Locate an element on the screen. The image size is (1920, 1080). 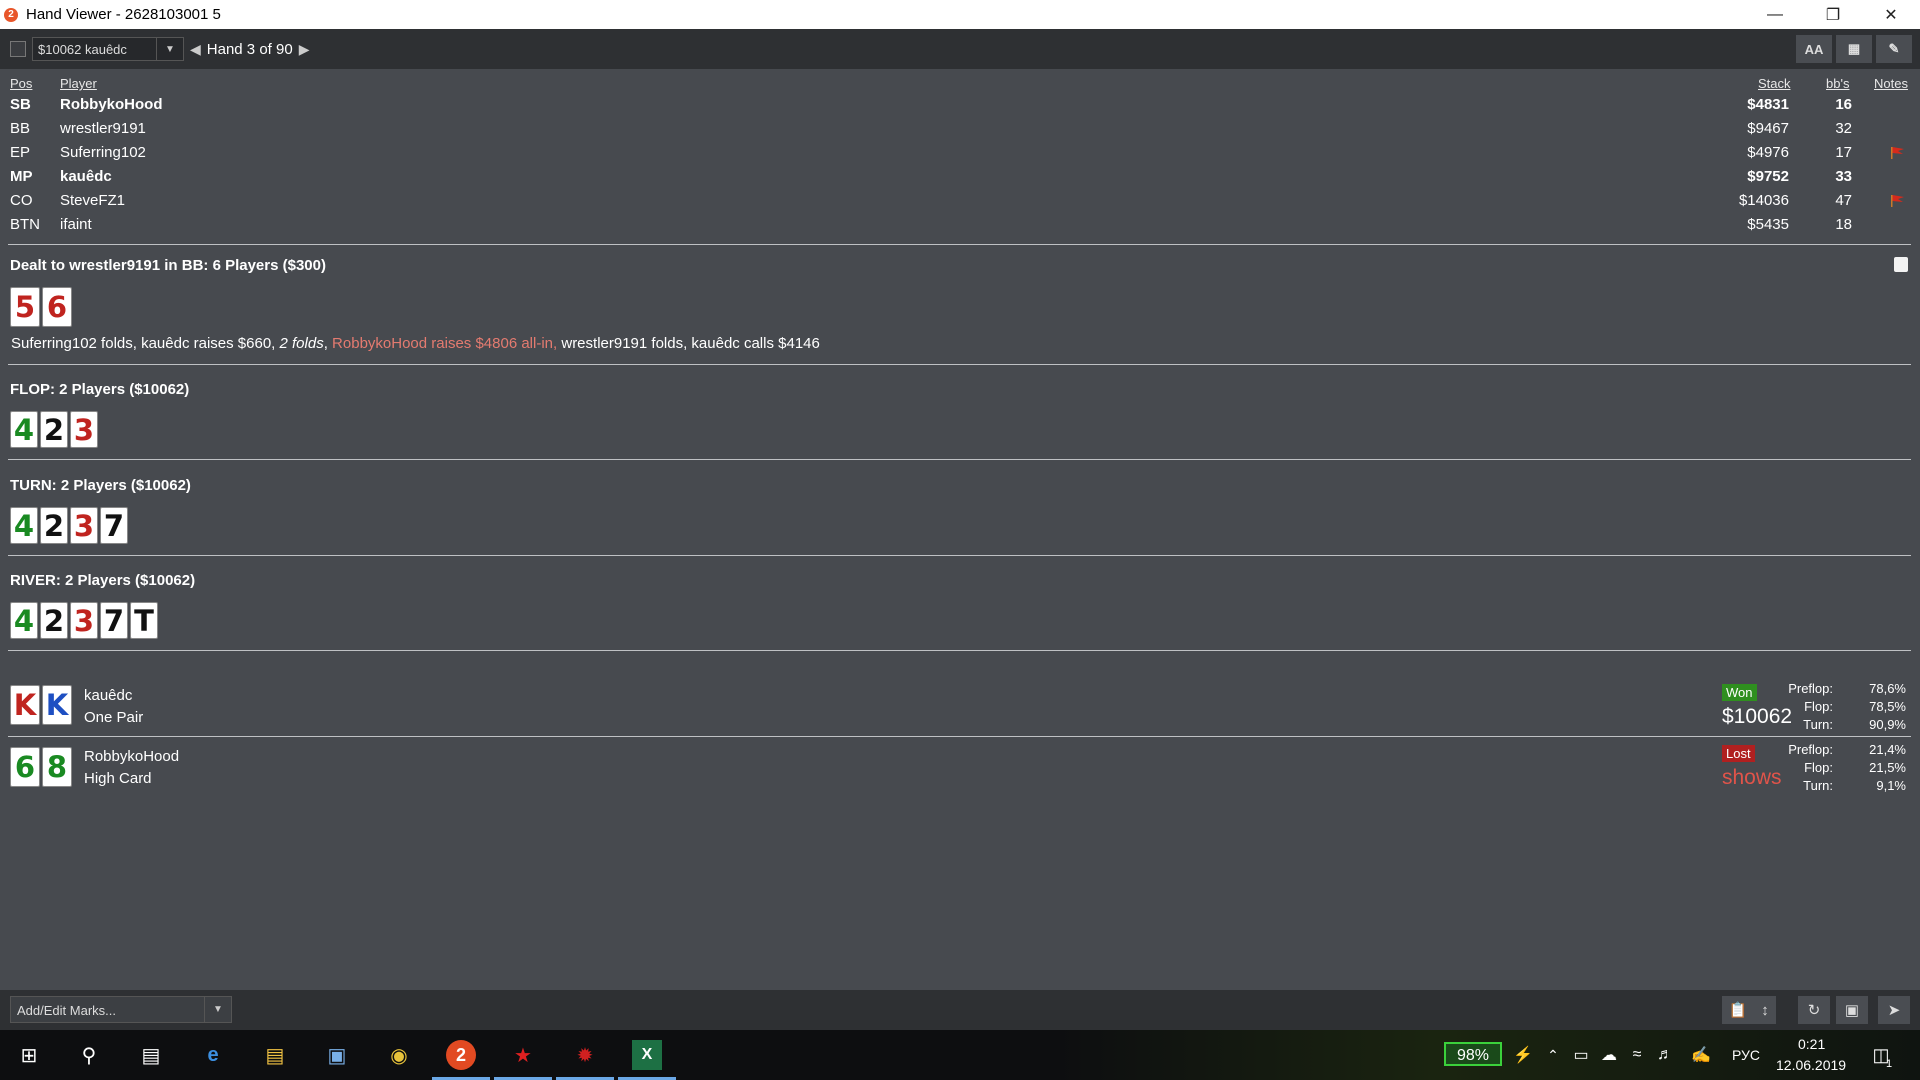
grid-icon: ▦ is located at coordinates (1854, 49).